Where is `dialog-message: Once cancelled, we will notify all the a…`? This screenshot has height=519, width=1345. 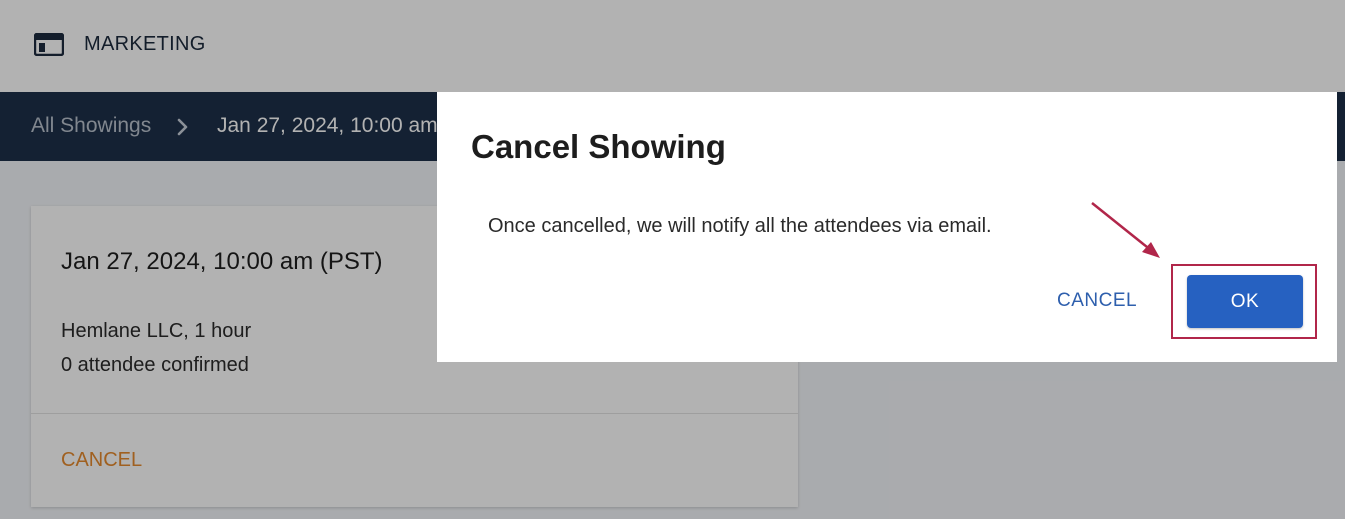 dialog-message: Once cancelled, we will notify all the a… is located at coordinates (740, 226).